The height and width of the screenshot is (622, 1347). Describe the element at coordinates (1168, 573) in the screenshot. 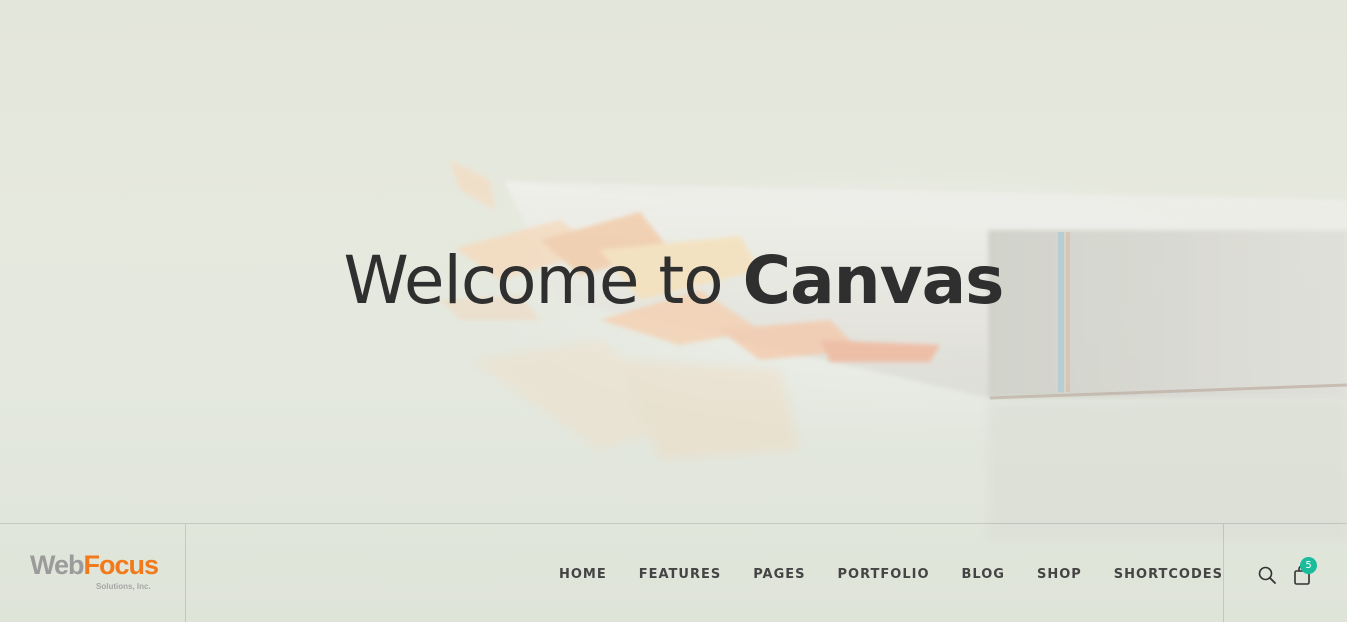

I see `nav-item-shortcodes: SHORTCODES` at that location.